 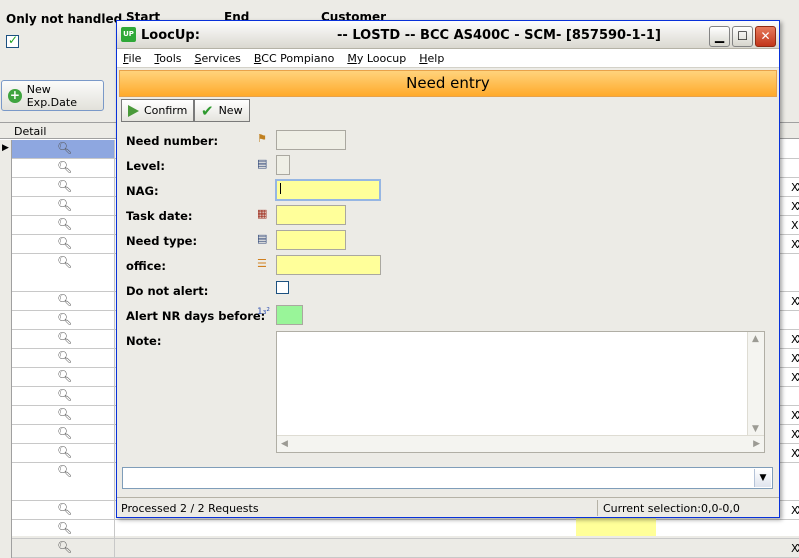 I want to click on menu-file: File, so click(x=132, y=58).